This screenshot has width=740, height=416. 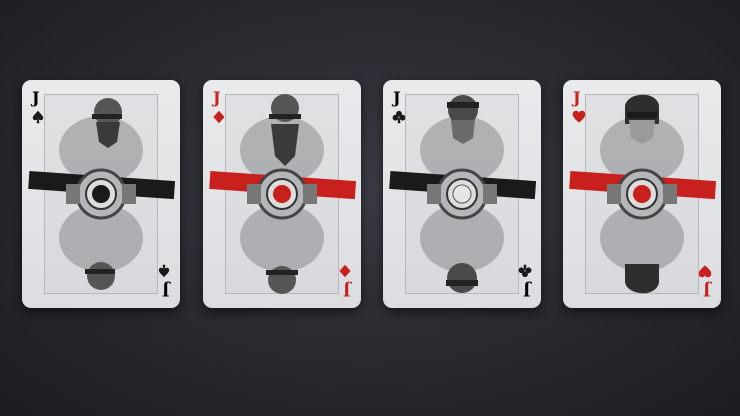 I want to click on club-icon, so click(x=525, y=271).